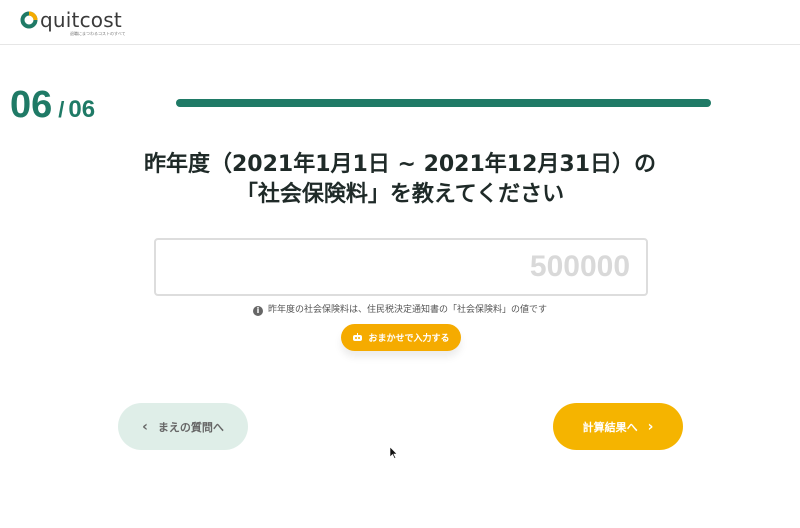  I want to click on hint-text: i 昨年度の社会保険料は、住民税決定通知書の「社会保険料」の値です, so click(400, 309).